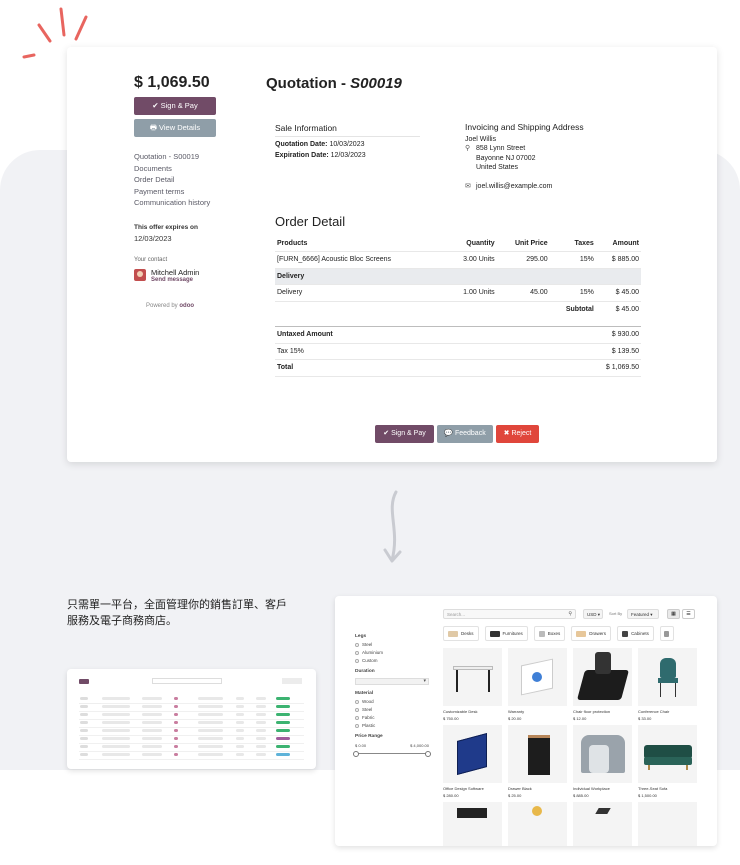 The image size is (740, 865). I want to click on nav-payment-terms: Payment terms, so click(184, 192).